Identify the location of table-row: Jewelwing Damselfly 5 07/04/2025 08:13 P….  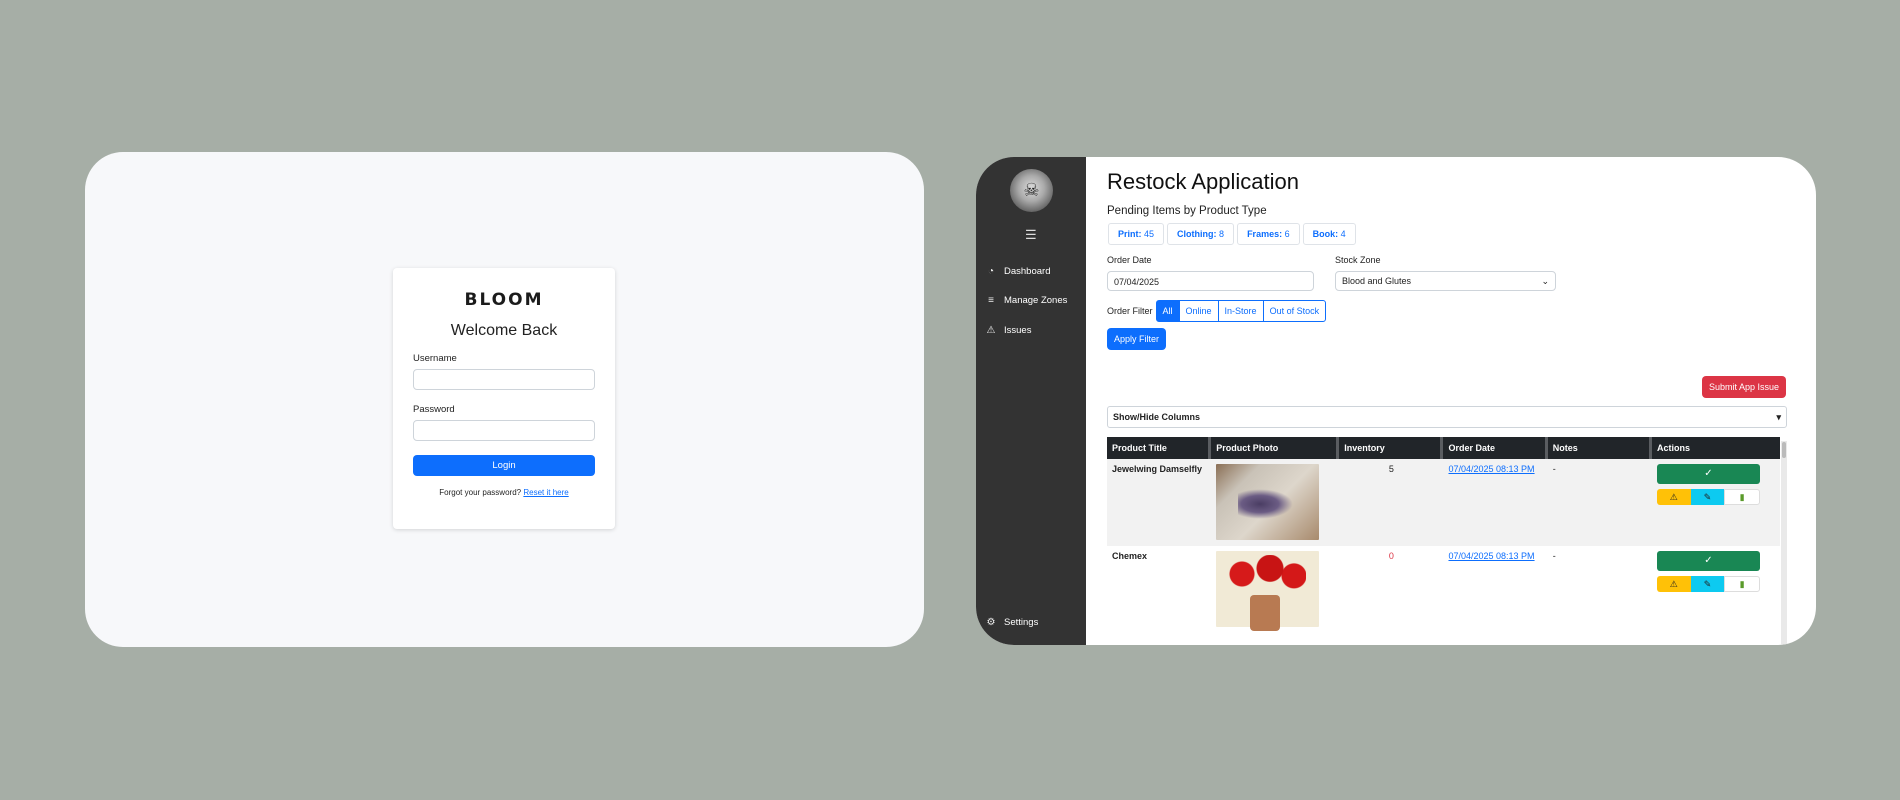
(1443, 502).